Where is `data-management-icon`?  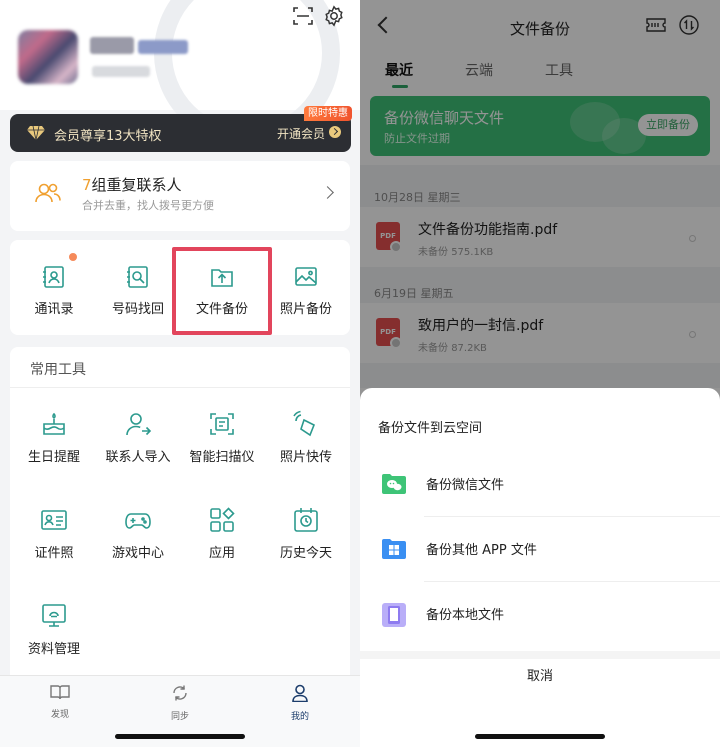 data-management-icon is located at coordinates (54, 615).